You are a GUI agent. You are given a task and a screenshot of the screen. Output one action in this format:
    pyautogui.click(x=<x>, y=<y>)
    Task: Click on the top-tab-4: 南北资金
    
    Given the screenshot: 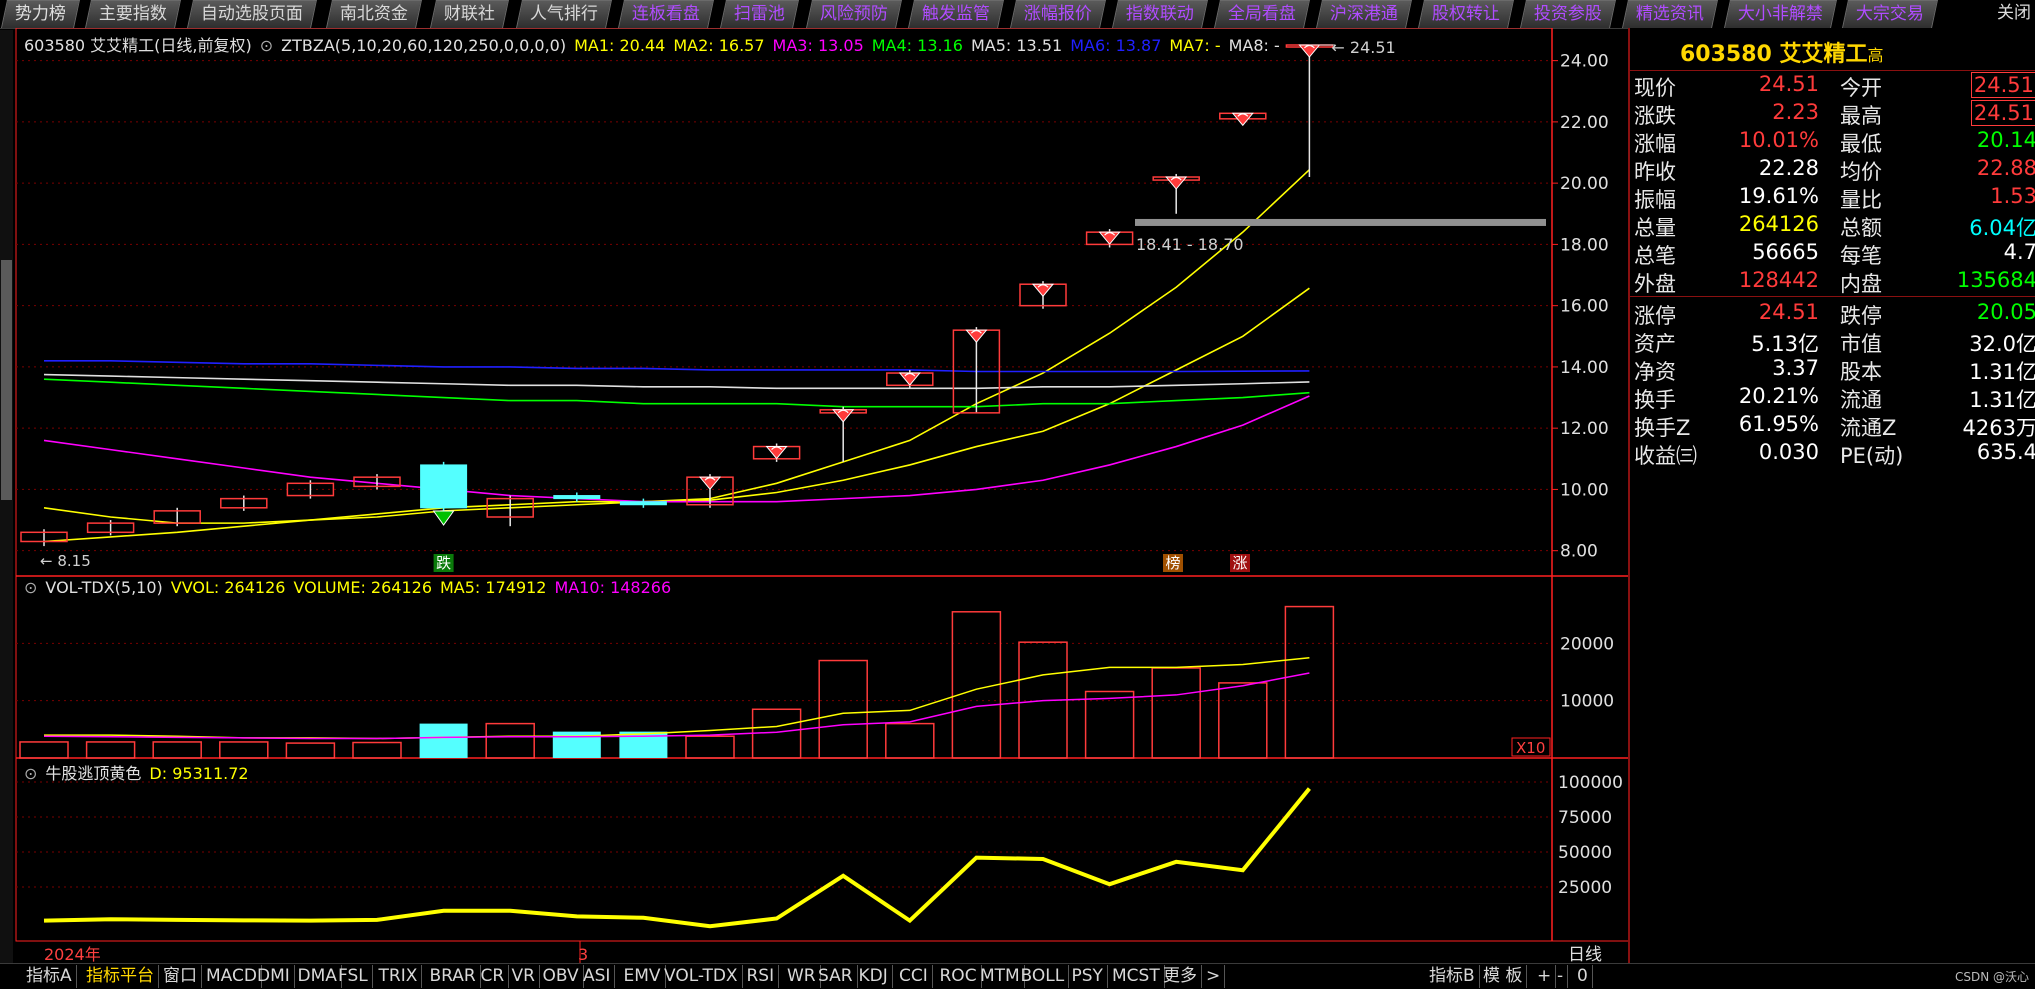 What is the action you would take?
    pyautogui.click(x=374, y=14)
    